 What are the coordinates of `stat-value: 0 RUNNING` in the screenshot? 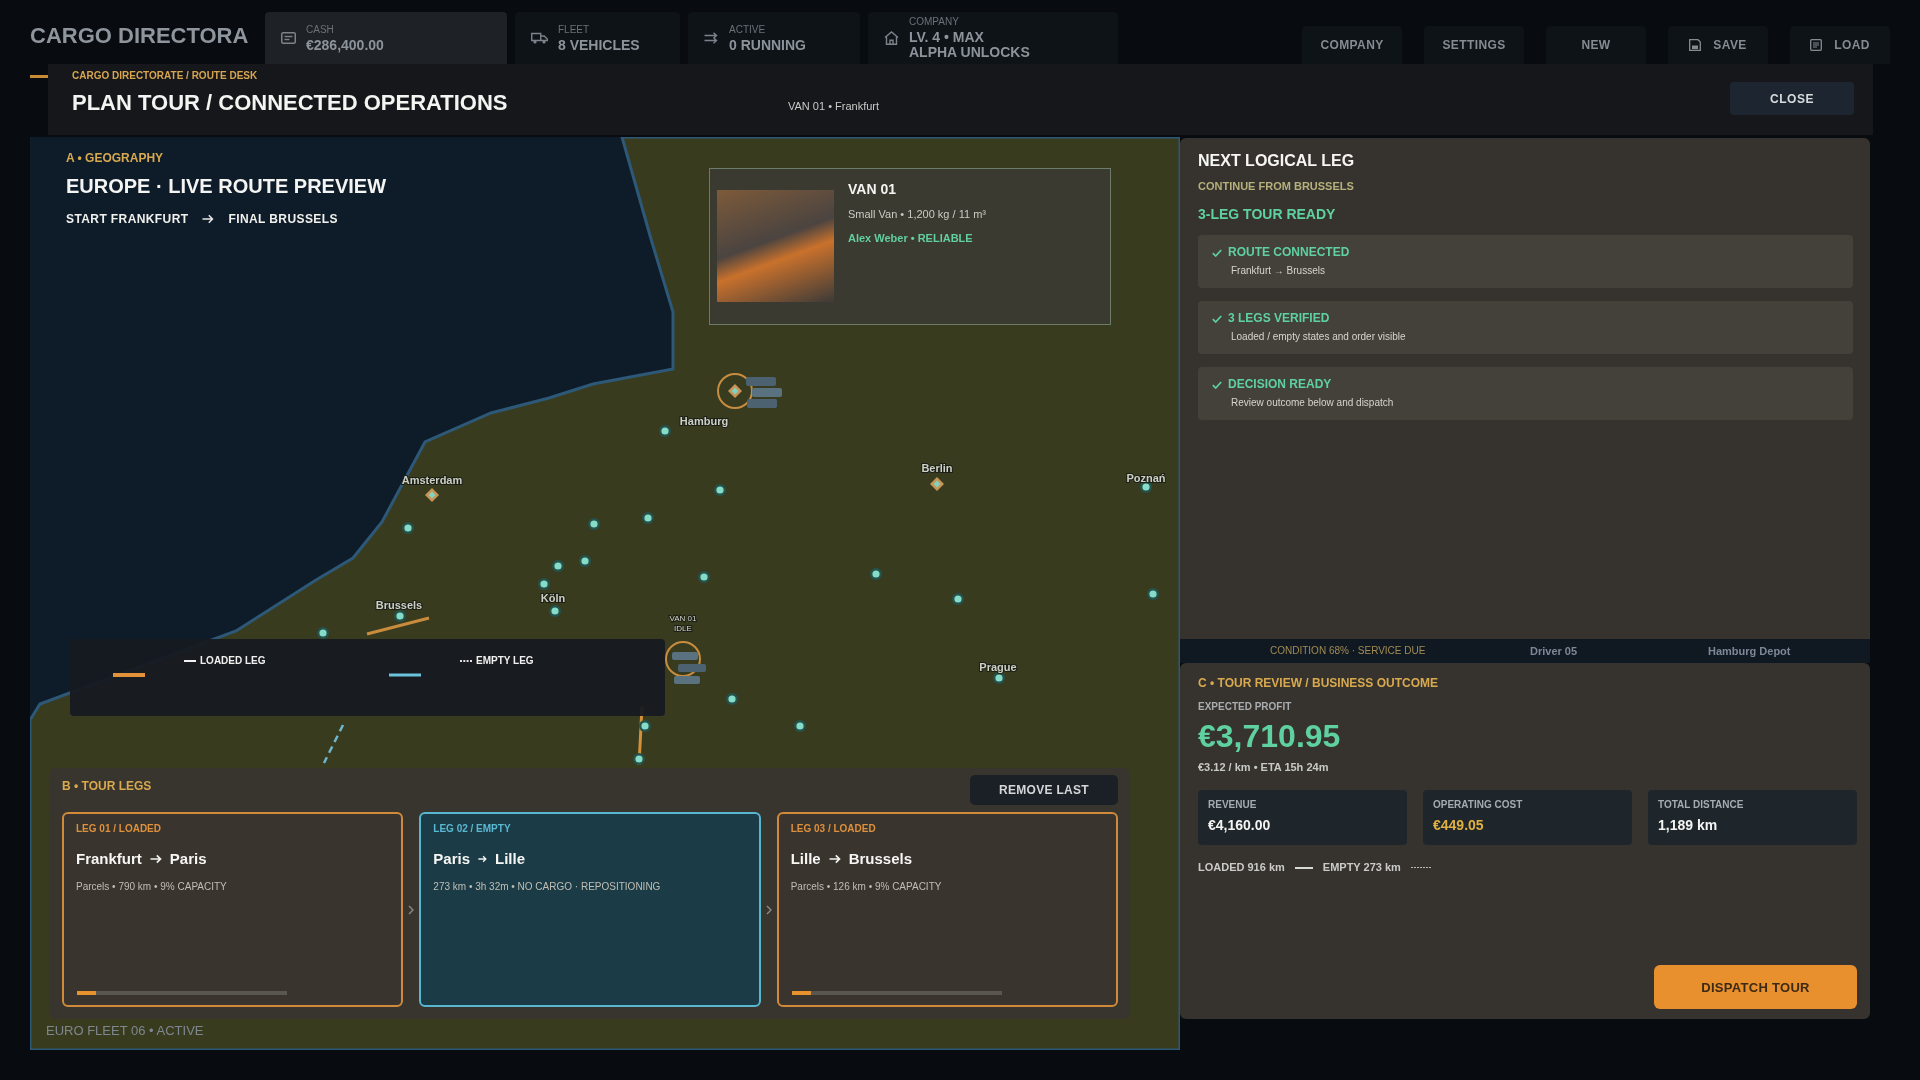 It's located at (767, 45).